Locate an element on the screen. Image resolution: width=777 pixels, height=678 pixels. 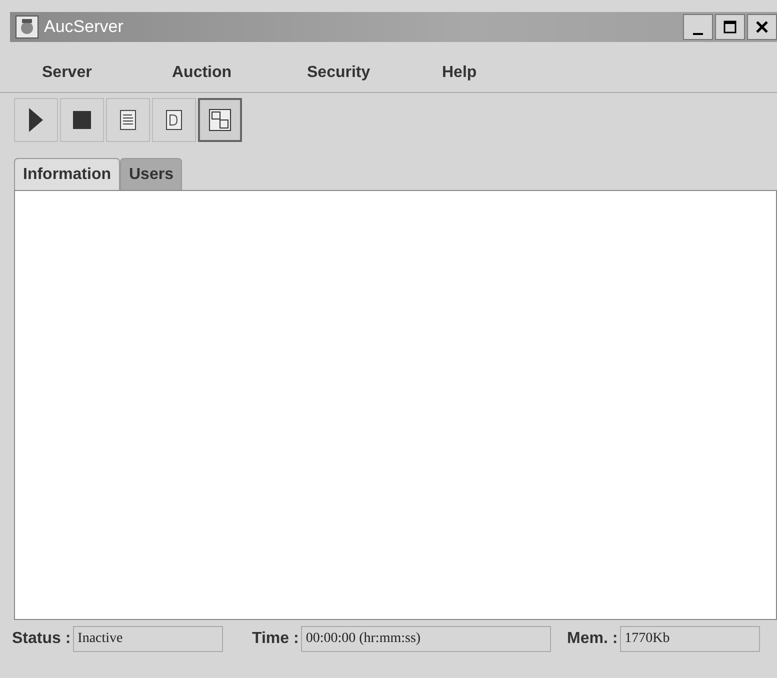
stop-icon is located at coordinates (82, 120).